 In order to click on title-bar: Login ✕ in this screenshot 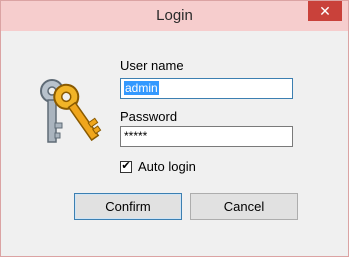, I will do `click(174, 16)`.